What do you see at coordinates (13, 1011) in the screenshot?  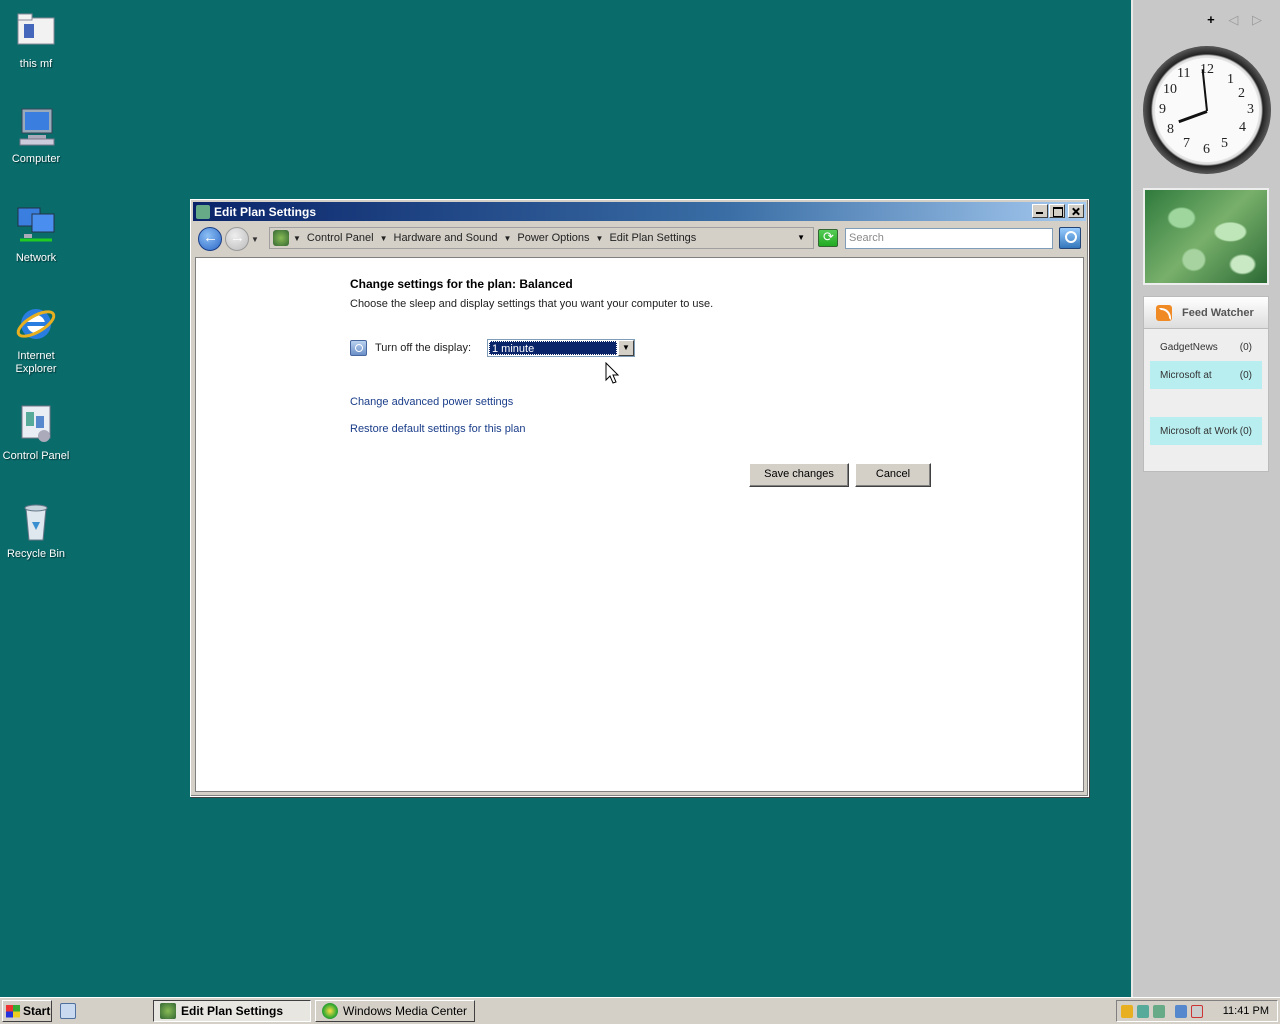 I see `windows-logo-icon` at bounding box center [13, 1011].